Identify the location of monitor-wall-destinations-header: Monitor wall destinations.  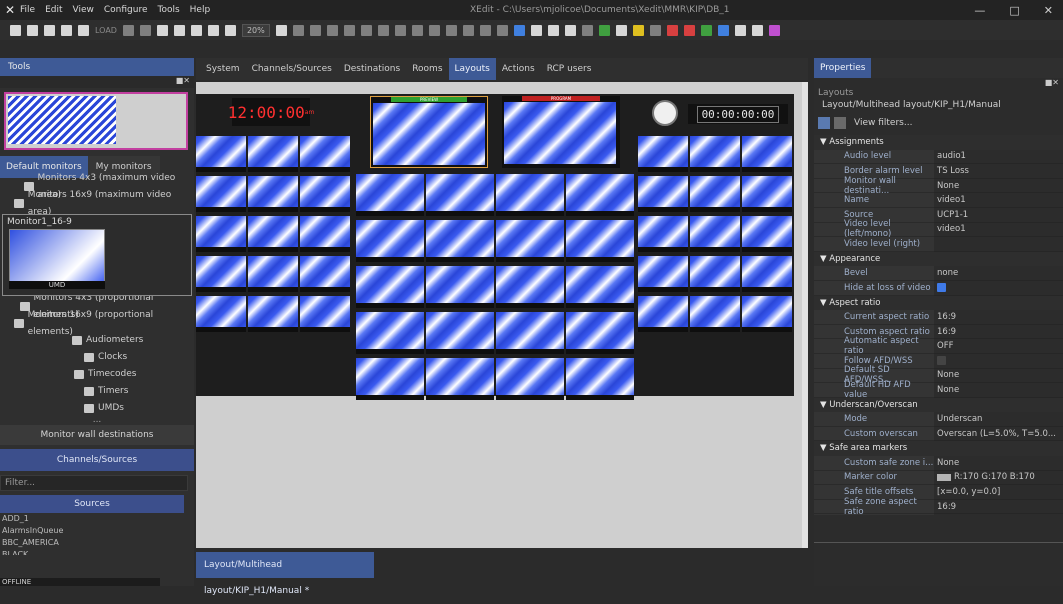
(97, 435).